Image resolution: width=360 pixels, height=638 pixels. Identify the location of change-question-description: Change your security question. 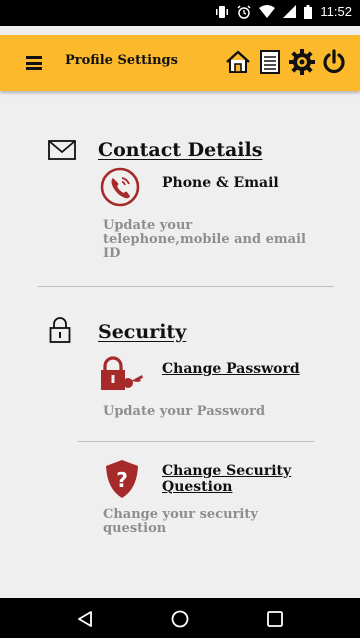
(180, 522).